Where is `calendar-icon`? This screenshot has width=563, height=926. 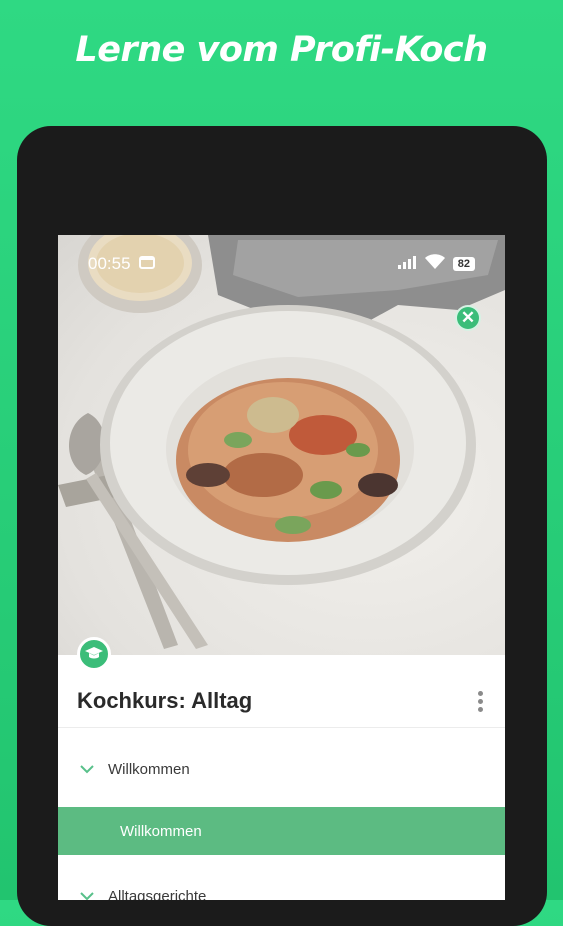 calendar-icon is located at coordinates (146, 264).